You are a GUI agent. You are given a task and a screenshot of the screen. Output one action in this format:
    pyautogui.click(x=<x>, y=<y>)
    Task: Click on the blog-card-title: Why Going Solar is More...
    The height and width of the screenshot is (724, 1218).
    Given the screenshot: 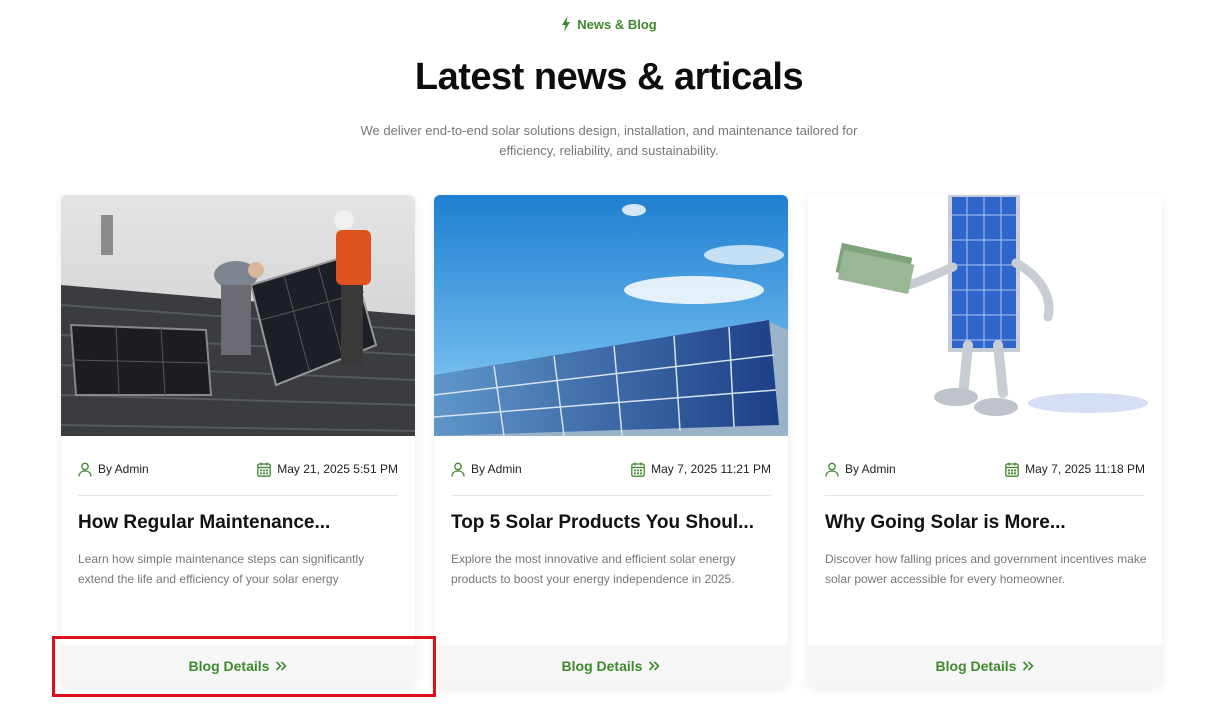 What is the action you would take?
    pyautogui.click(x=987, y=523)
    